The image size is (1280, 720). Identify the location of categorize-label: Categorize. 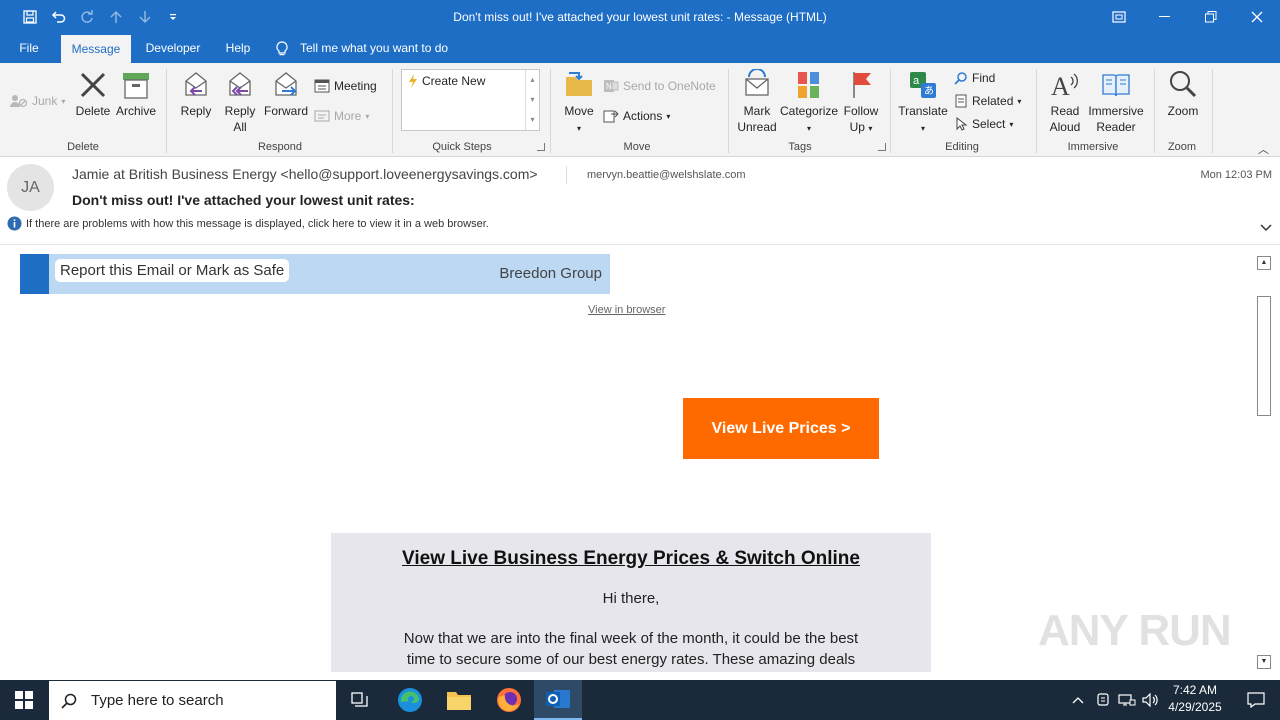
(809, 111).